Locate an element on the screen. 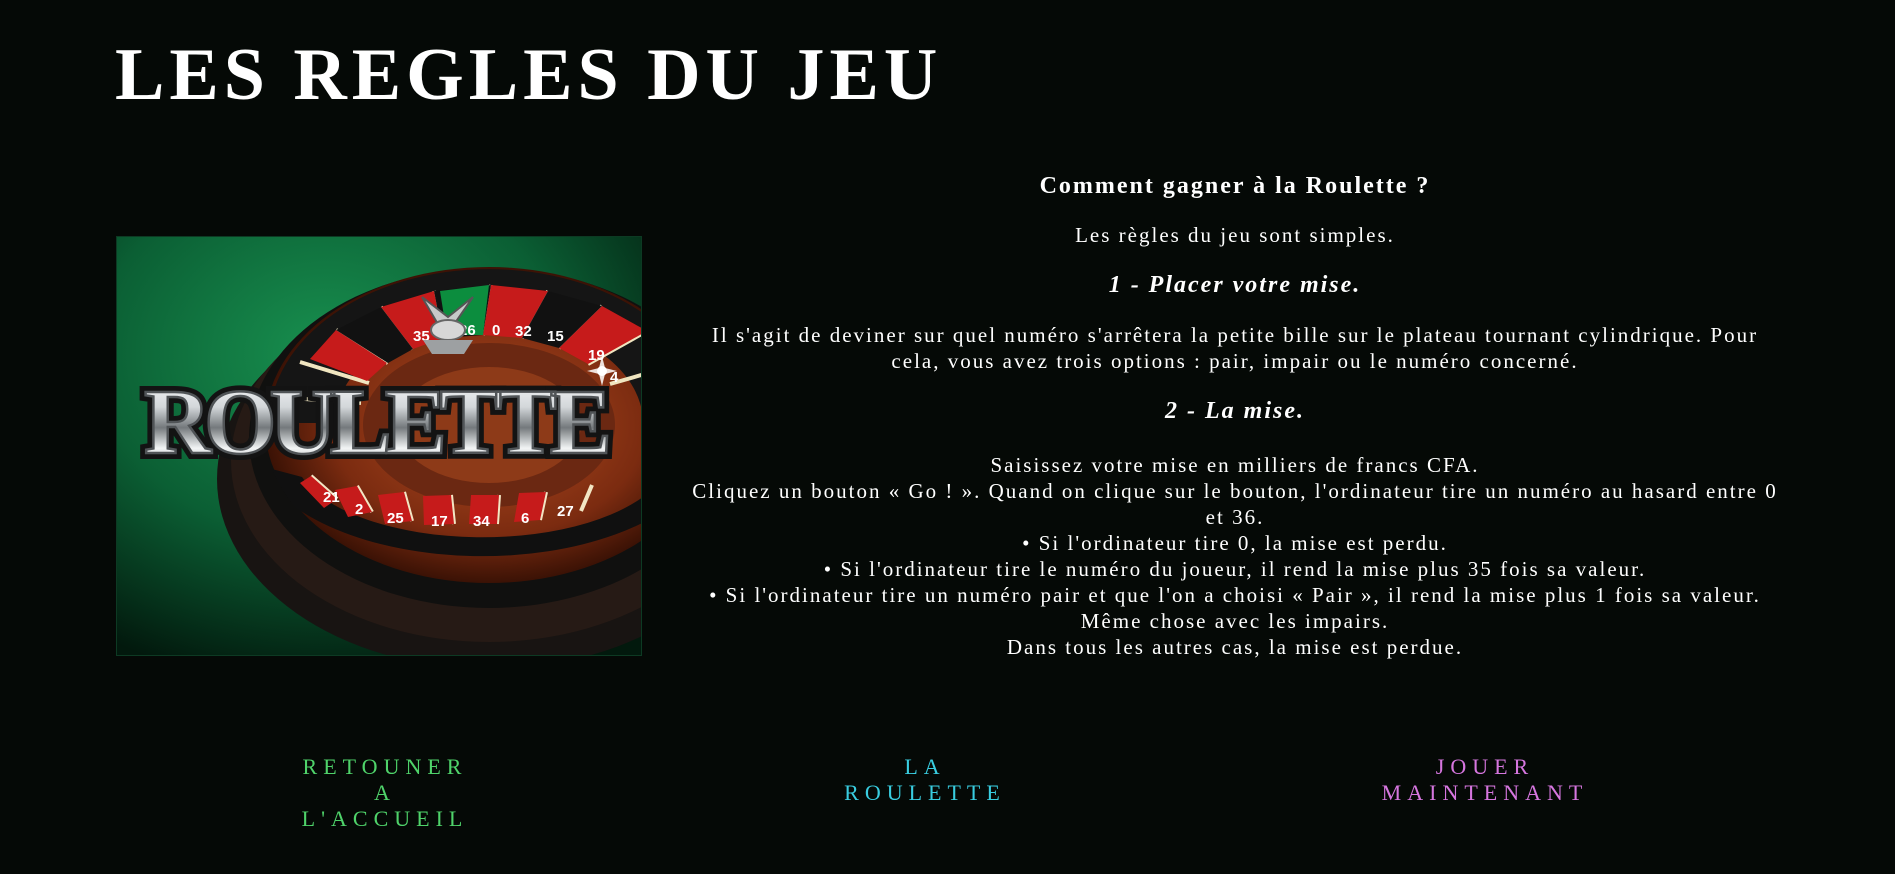  wheel-number: 27 is located at coordinates (565, 511).